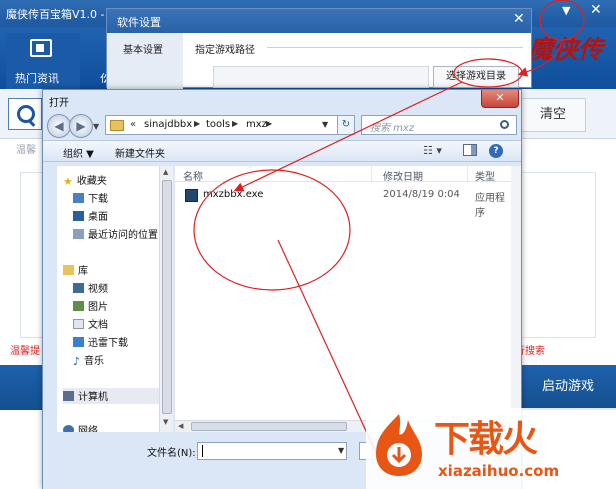 The height and width of the screenshot is (489, 616). Describe the element at coordinates (403, 175) in the screenshot. I see `column-date-modified: 修改日期` at that location.